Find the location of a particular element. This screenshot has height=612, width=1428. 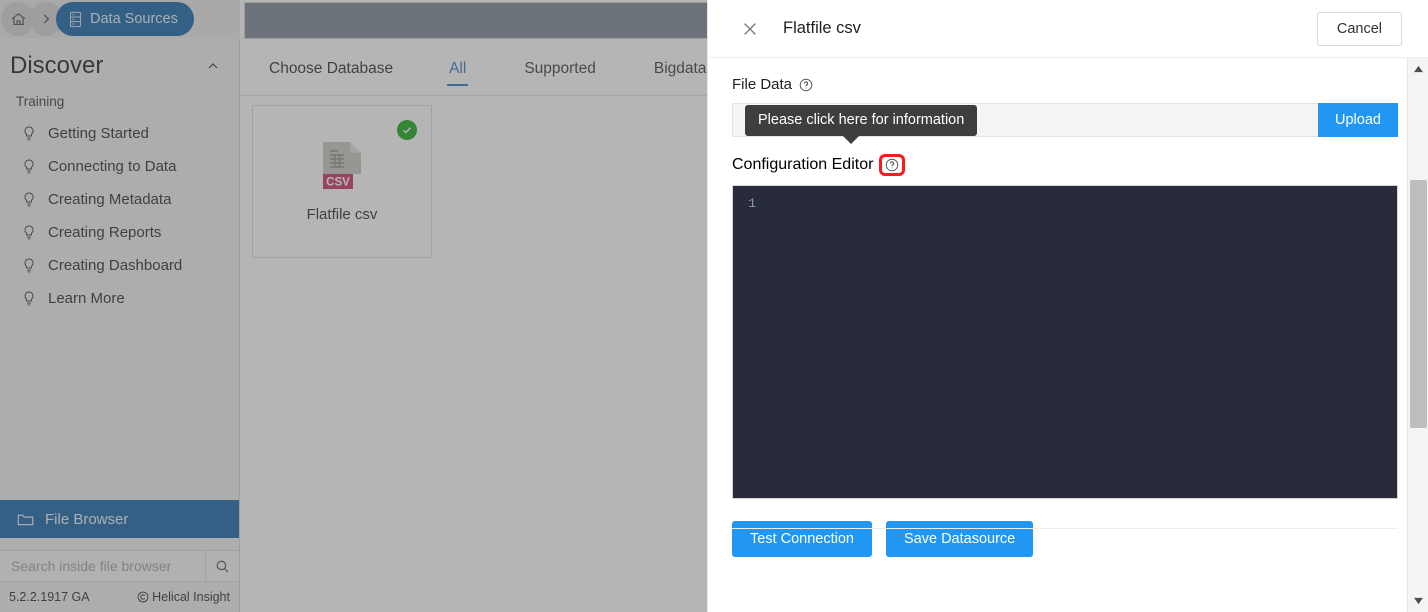

help-tooltip: Please click here for information is located at coordinates (861, 124).